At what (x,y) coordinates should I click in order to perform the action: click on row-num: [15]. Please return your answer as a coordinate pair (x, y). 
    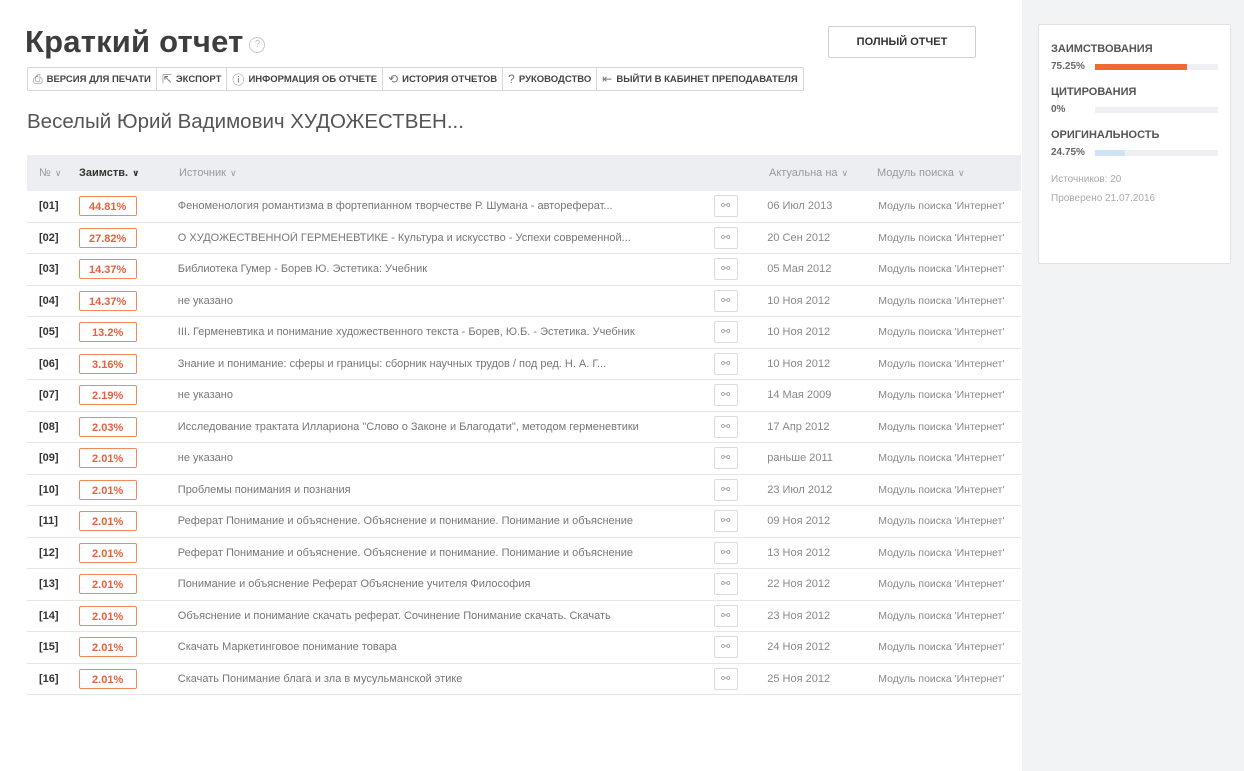
    Looking at the image, I should click on (49, 647).